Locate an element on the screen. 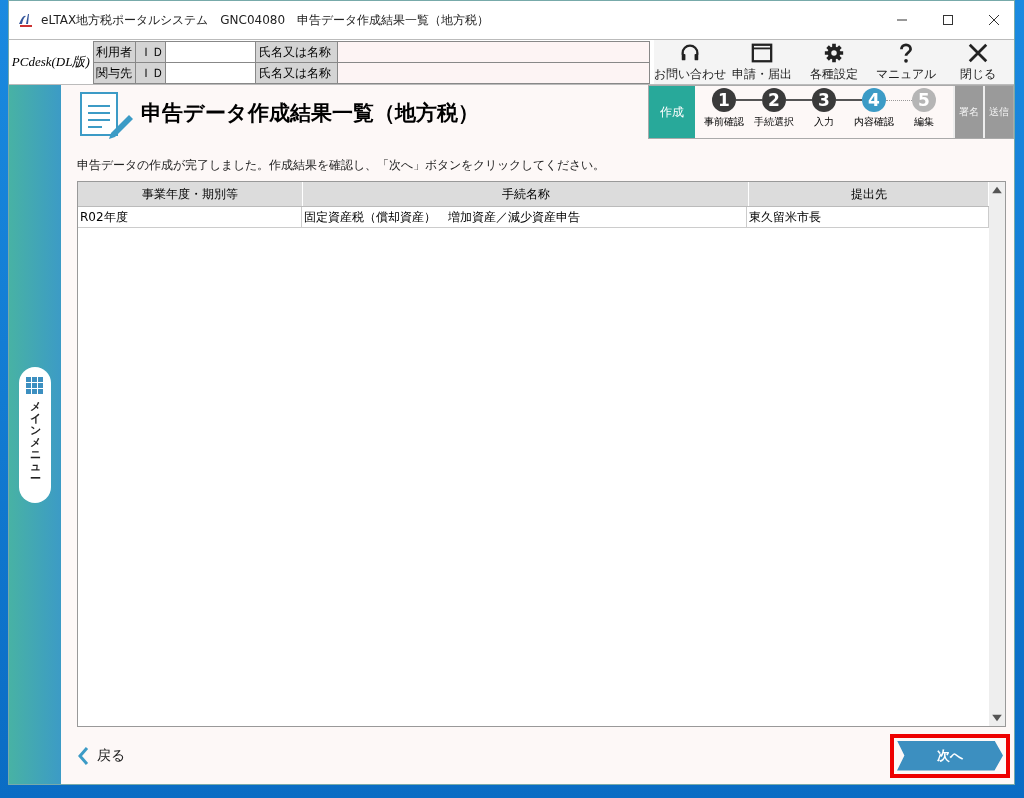  main-menu-button: メインメニュー is located at coordinates (35, 434).